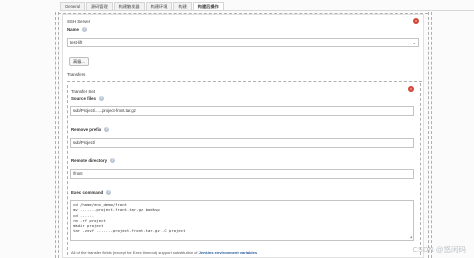 This screenshot has width=474, height=258. What do you see at coordinates (76, 74) in the screenshot?
I see `transfers-title: Transfers` at bounding box center [76, 74].